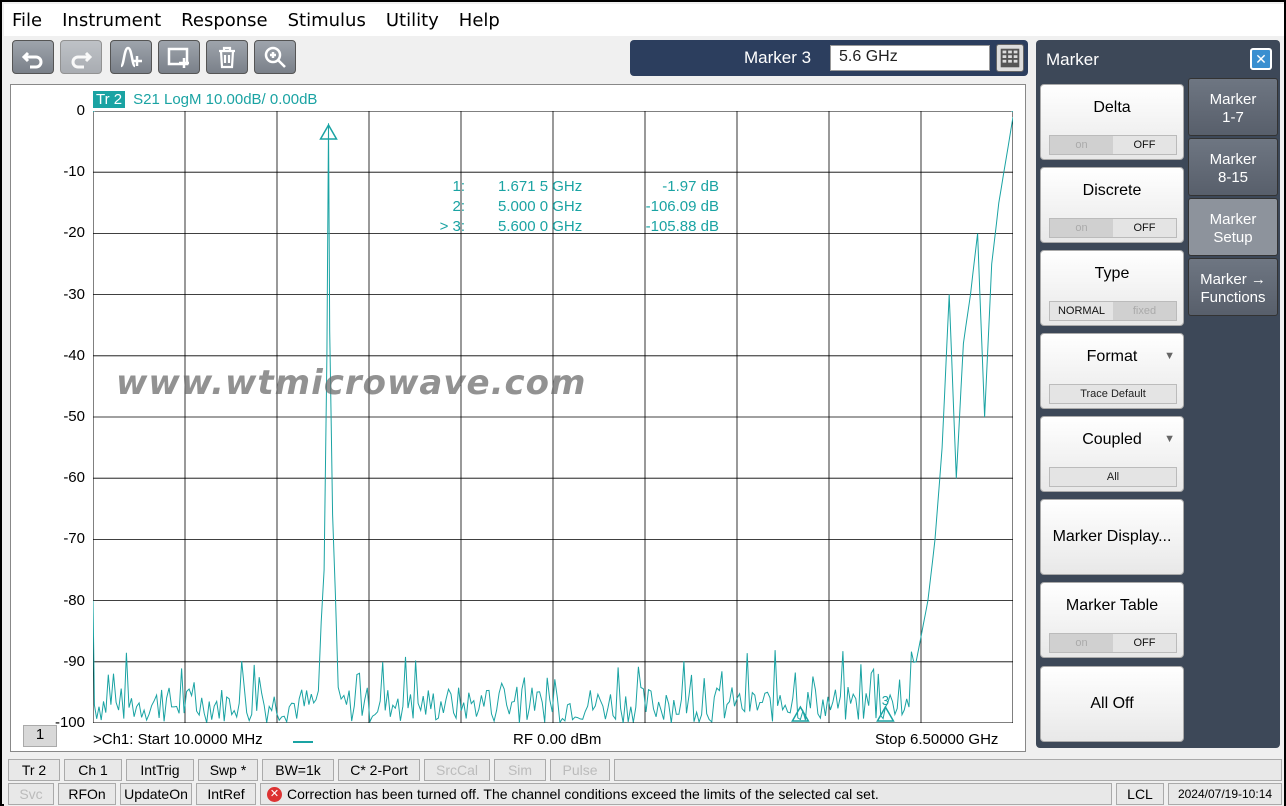 The height and width of the screenshot is (806, 1286). Describe the element at coordinates (1112, 371) in the screenshot. I see `format-button: Format ▼ Trace Default` at that location.